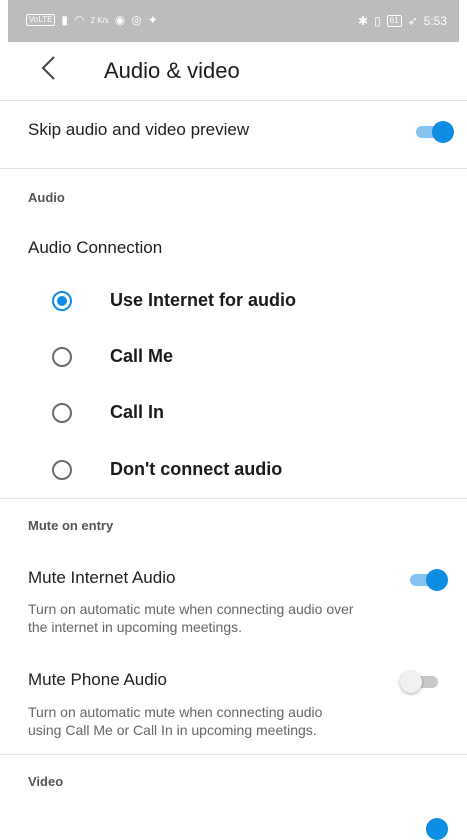  Describe the element at coordinates (137, 412) in the screenshot. I see `radio-label: Call In` at that location.